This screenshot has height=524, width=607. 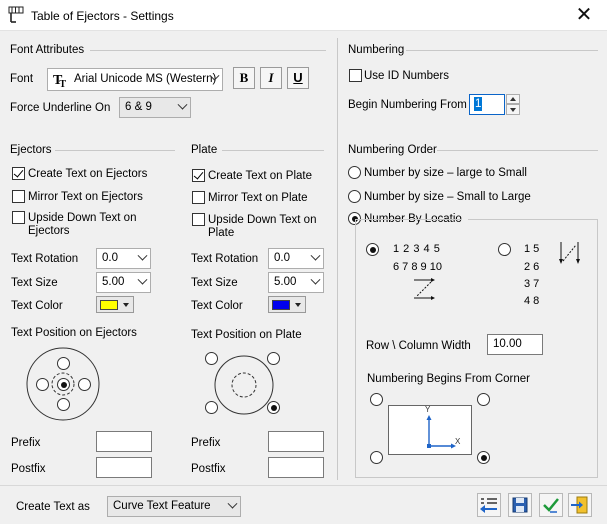 What do you see at coordinates (458, 441) in the screenshot?
I see `axis-x-label: X` at bounding box center [458, 441].